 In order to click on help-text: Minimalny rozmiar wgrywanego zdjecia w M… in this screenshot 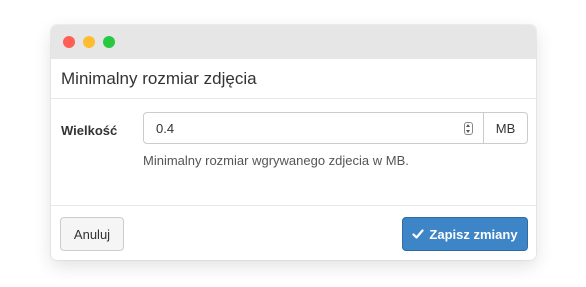, I will do `click(276, 160)`.